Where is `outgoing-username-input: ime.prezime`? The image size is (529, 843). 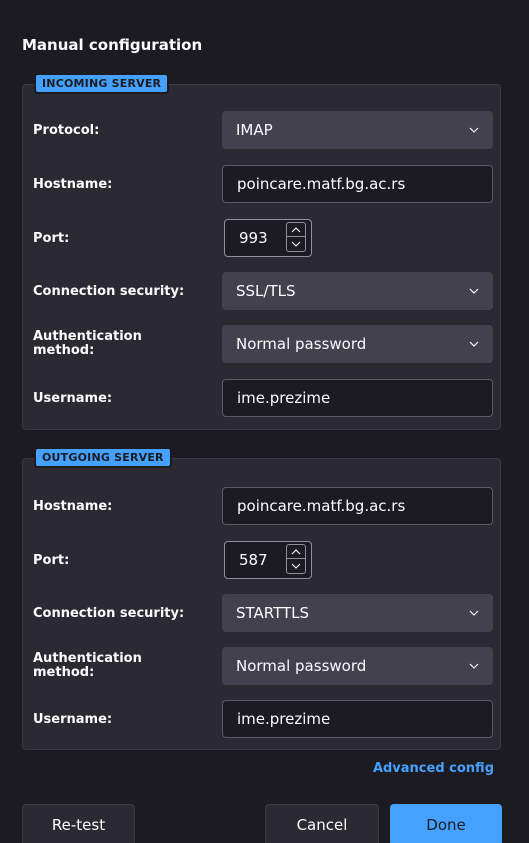 outgoing-username-input: ime.prezime is located at coordinates (357, 719).